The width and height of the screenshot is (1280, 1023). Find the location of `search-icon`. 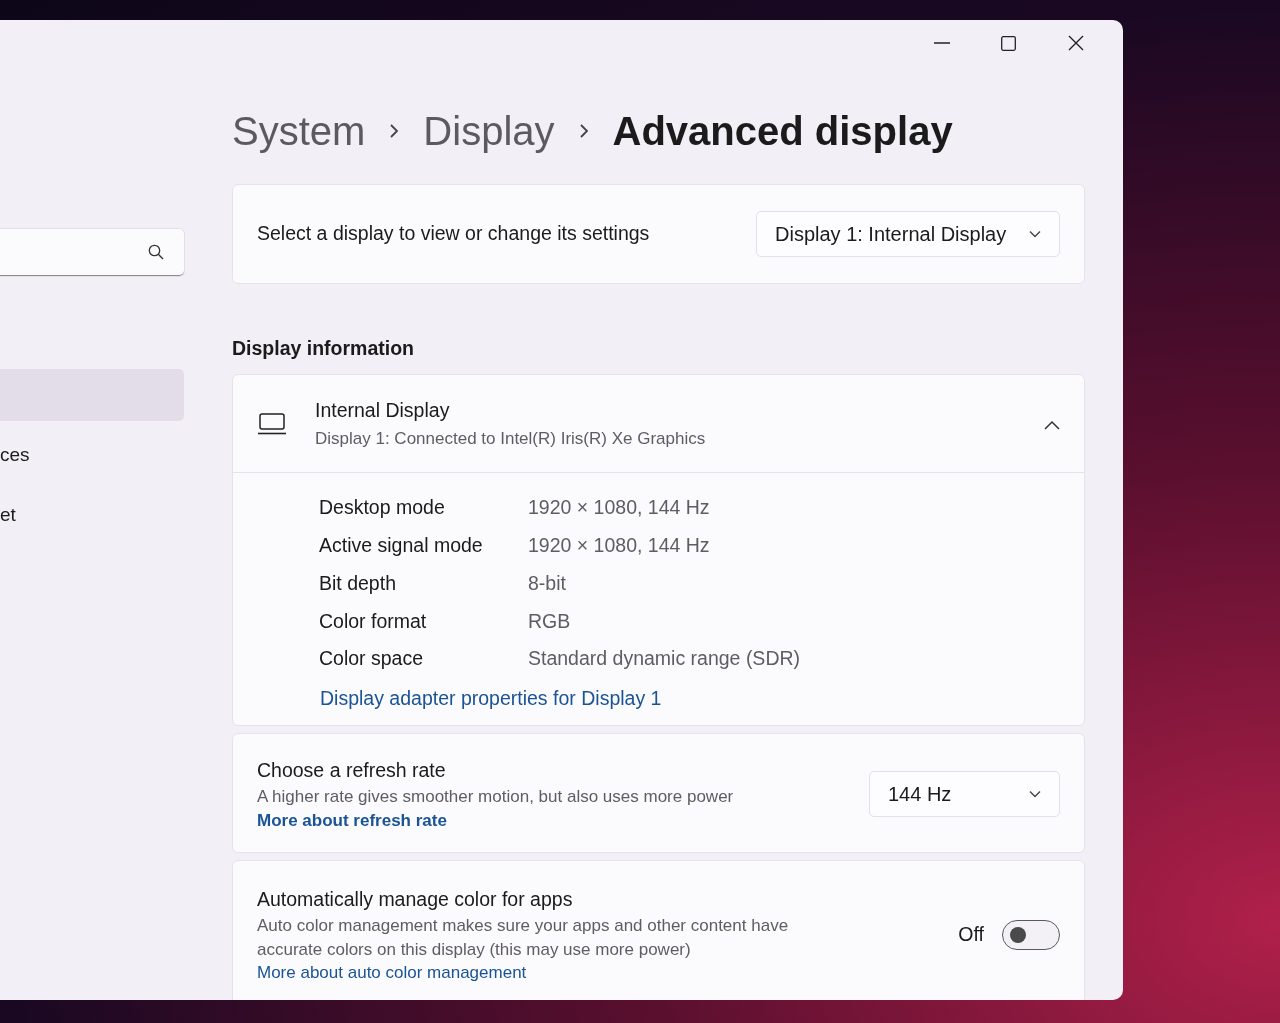

search-icon is located at coordinates (156, 252).